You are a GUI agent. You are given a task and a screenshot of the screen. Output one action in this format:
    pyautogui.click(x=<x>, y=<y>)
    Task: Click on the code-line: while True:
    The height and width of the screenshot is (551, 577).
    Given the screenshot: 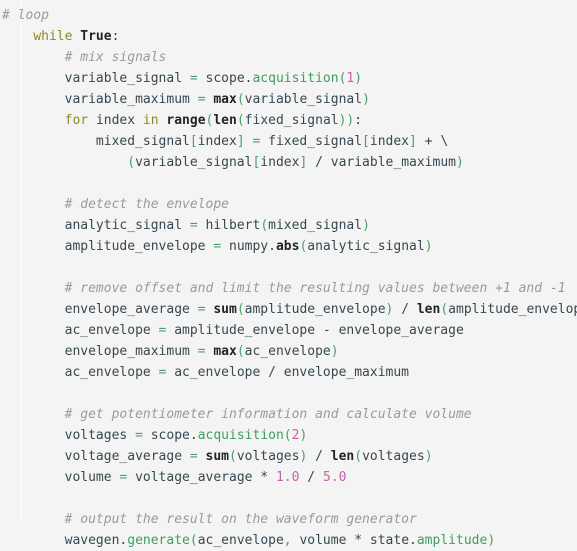 What is the action you would take?
    pyautogui.click(x=288, y=36)
    